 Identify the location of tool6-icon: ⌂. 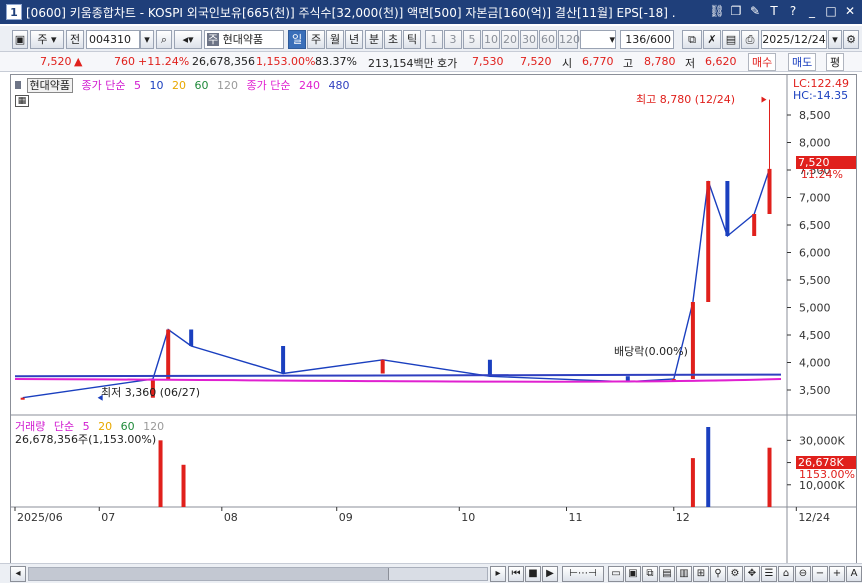
(786, 574).